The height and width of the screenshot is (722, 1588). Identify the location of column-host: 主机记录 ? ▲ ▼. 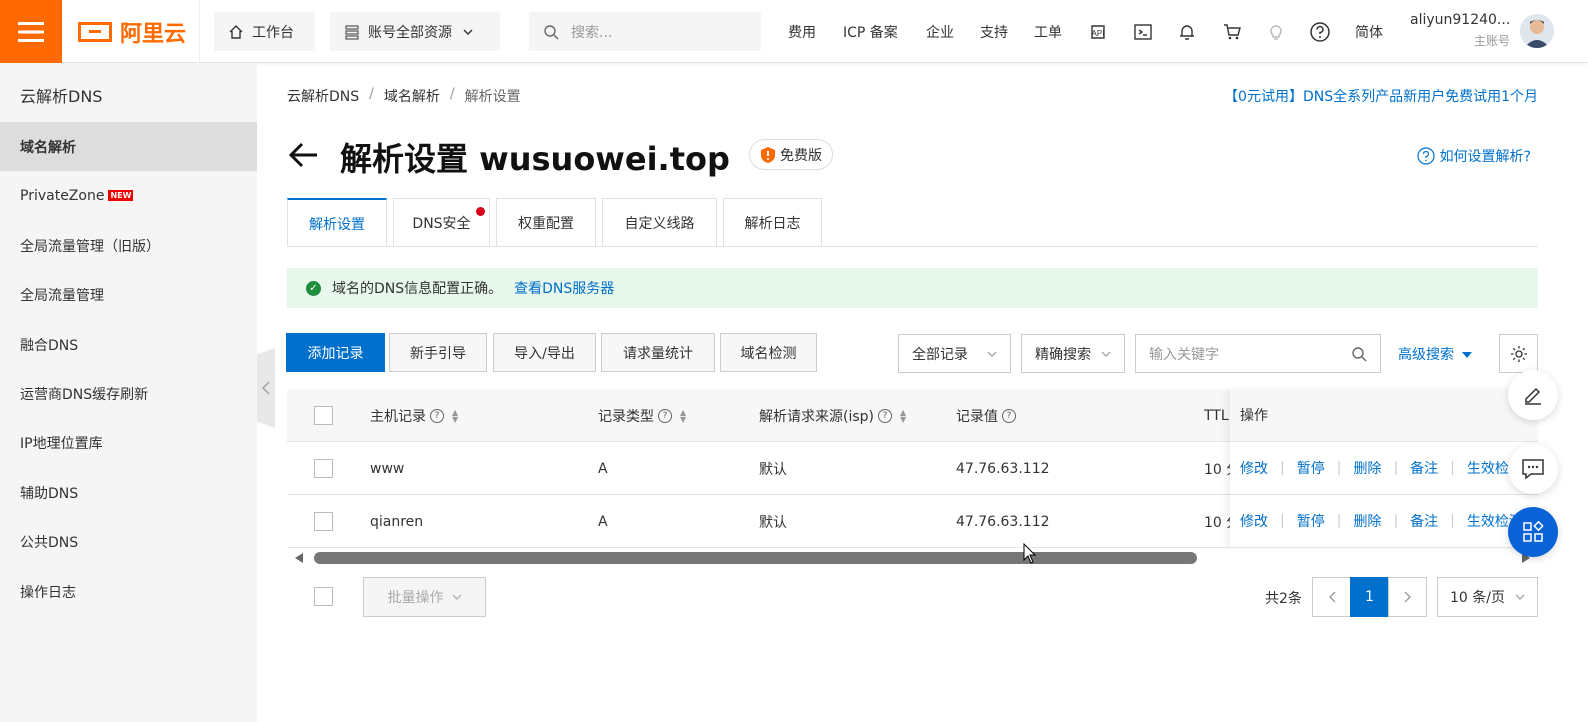
(414, 415).